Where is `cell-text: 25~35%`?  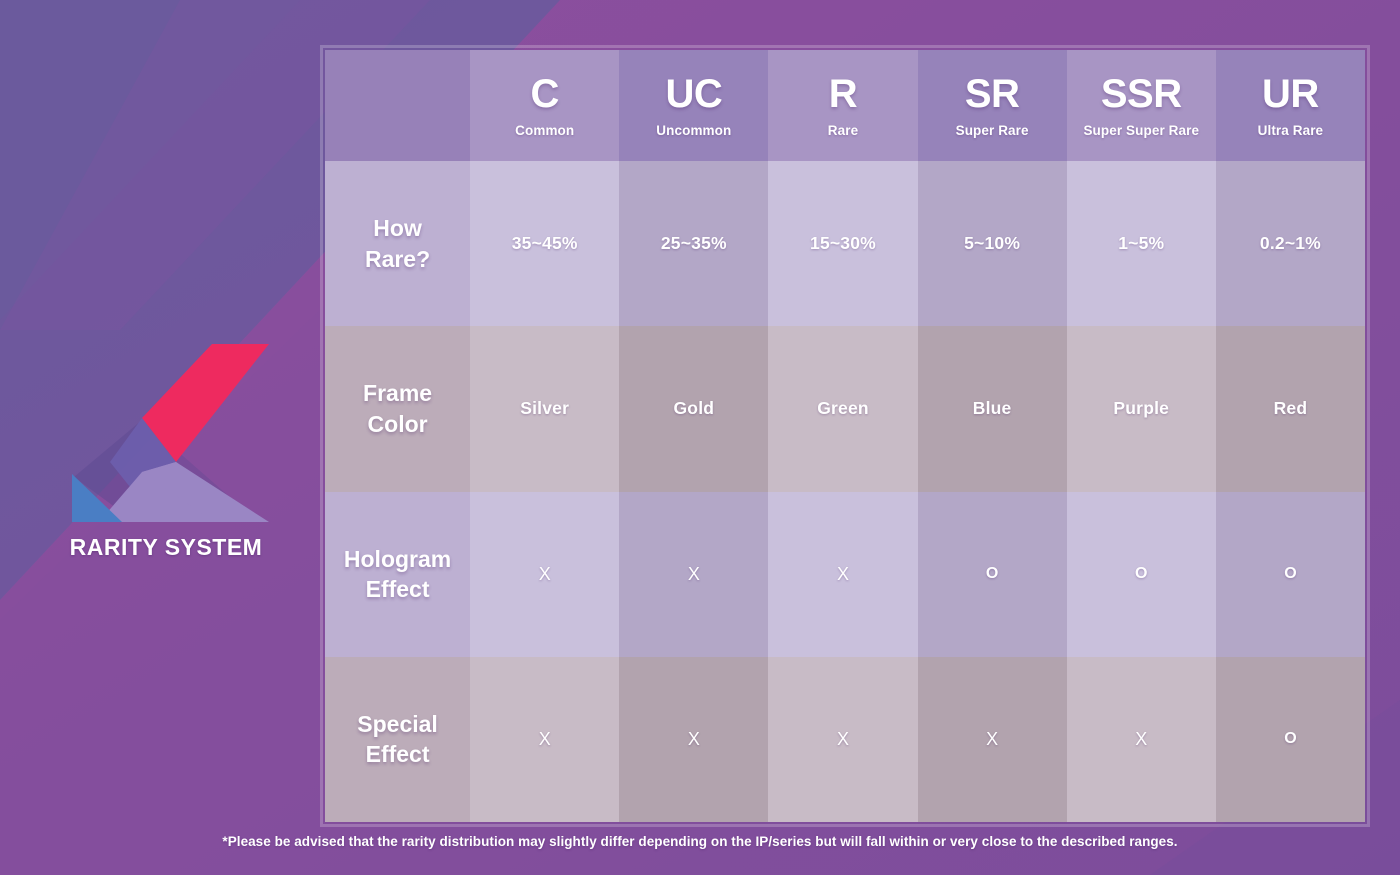 cell-text: 25~35% is located at coordinates (693, 243).